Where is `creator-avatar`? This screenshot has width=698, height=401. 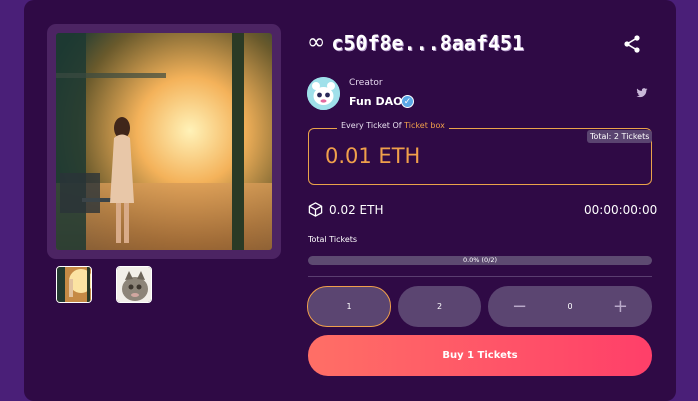
creator-avatar is located at coordinates (323, 93).